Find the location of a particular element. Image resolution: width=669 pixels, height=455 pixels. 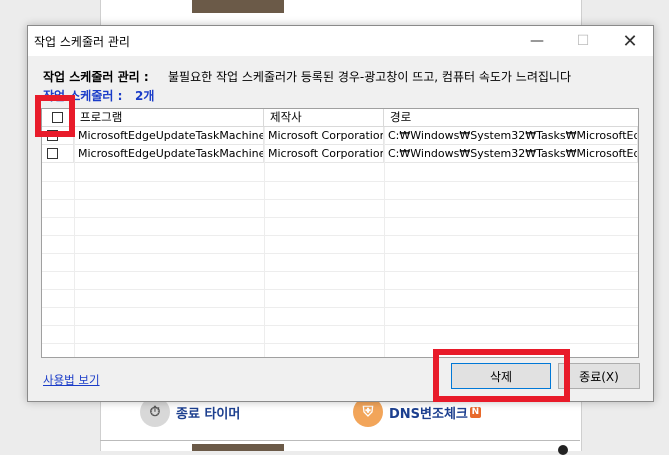

background-divider is located at coordinates (340, 440).